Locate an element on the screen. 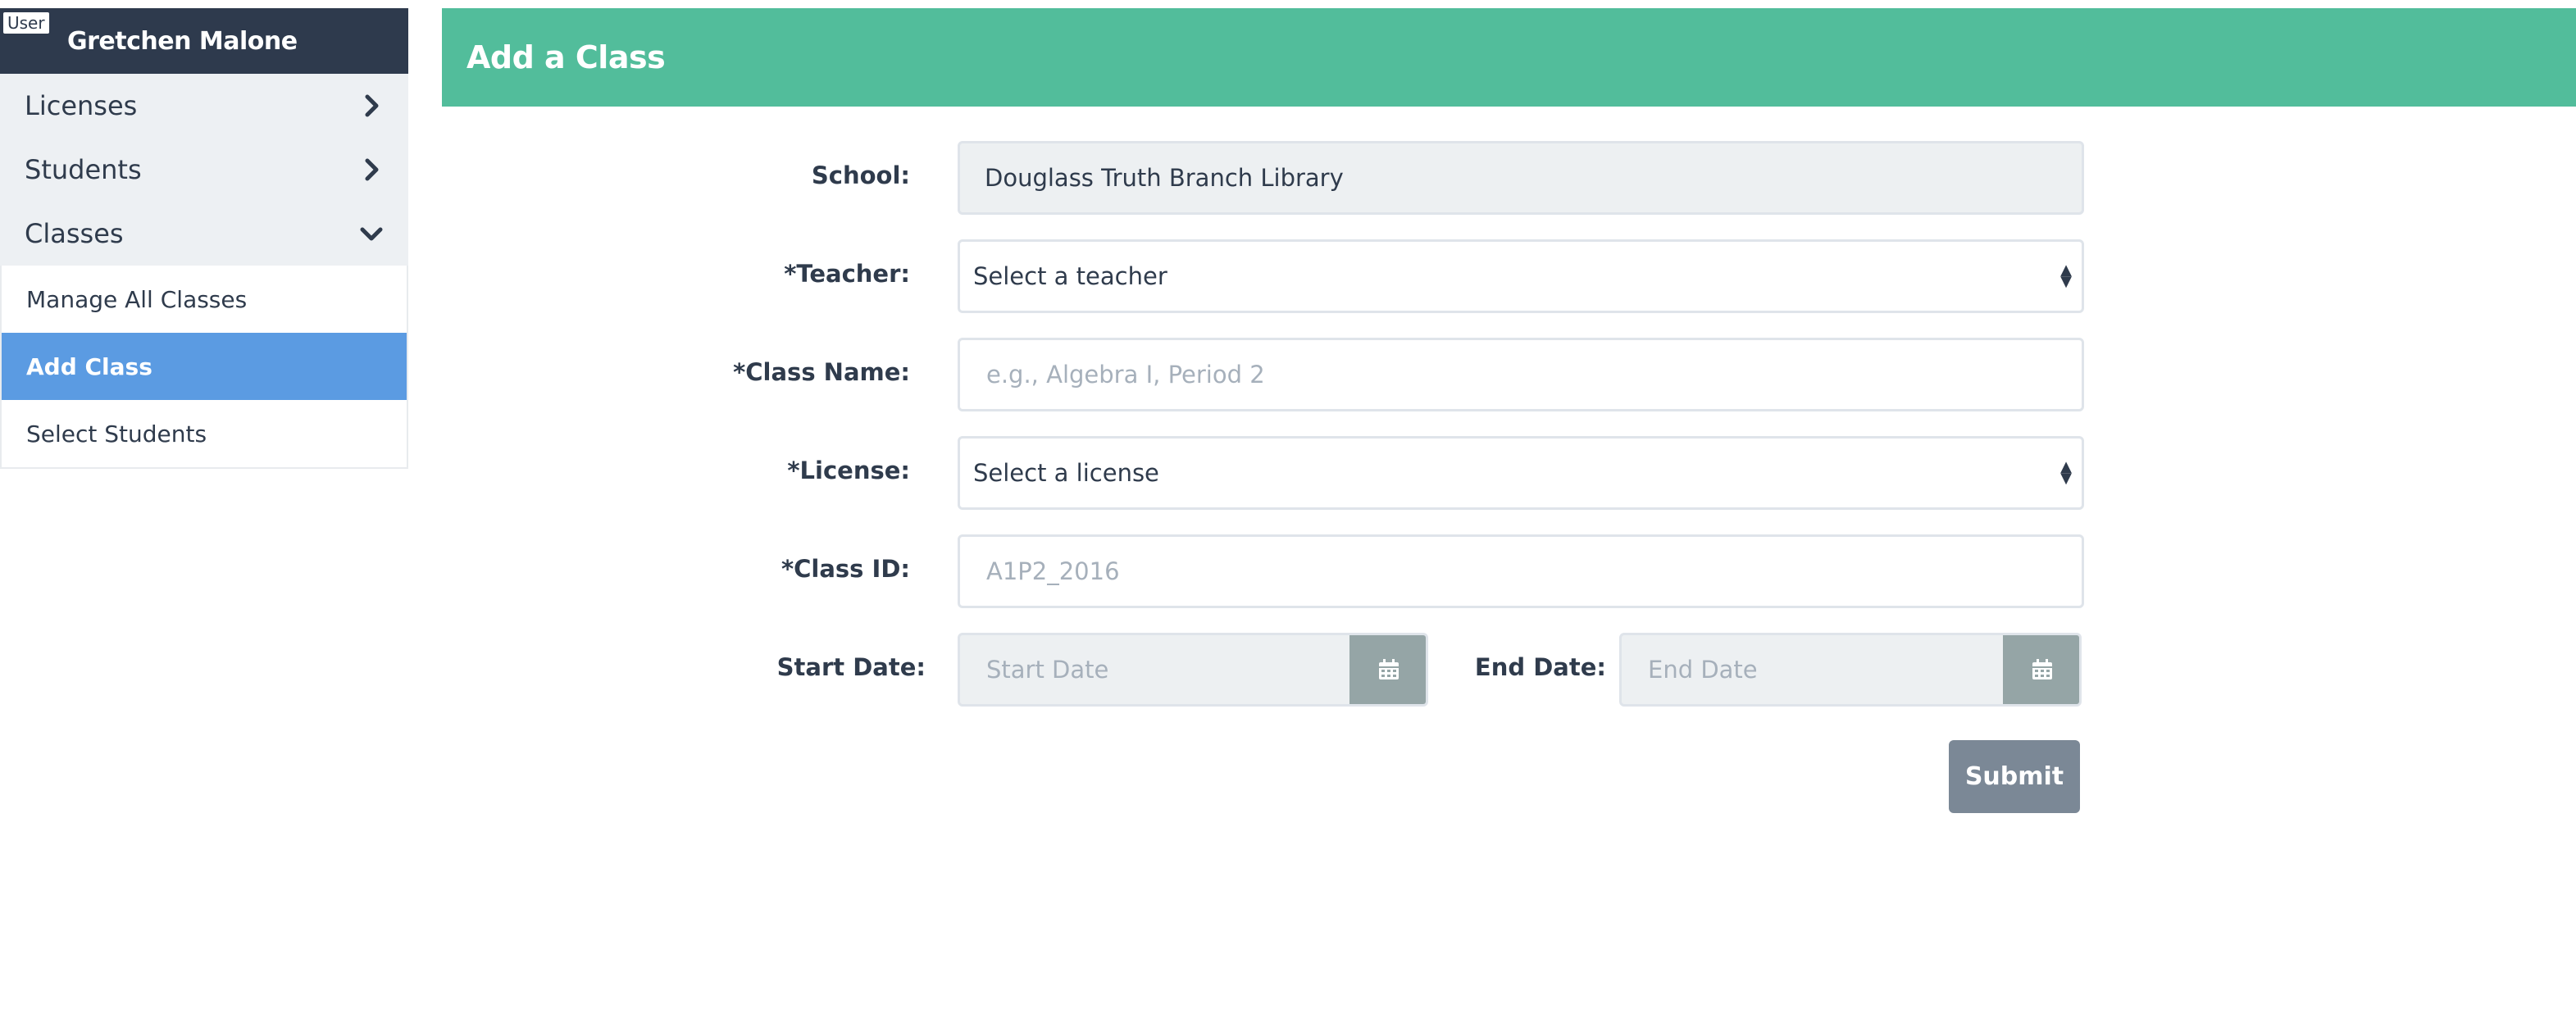 This screenshot has width=2576, height=1018. class-id-input is located at coordinates (1533, 571).